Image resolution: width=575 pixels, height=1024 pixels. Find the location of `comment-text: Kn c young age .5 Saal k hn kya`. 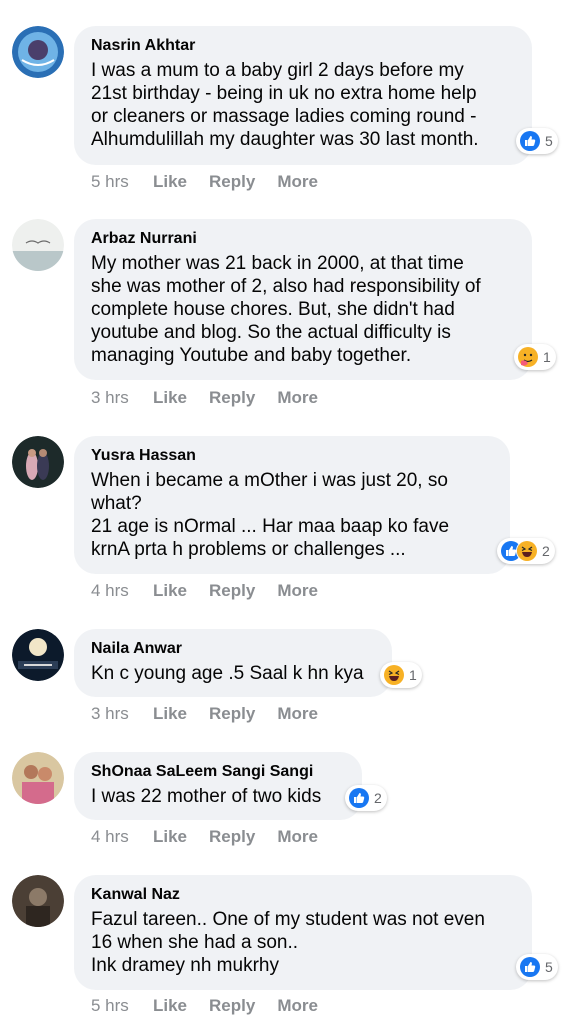

comment-text: Kn c young age .5 Saal k hn kya is located at coordinates (227, 673).